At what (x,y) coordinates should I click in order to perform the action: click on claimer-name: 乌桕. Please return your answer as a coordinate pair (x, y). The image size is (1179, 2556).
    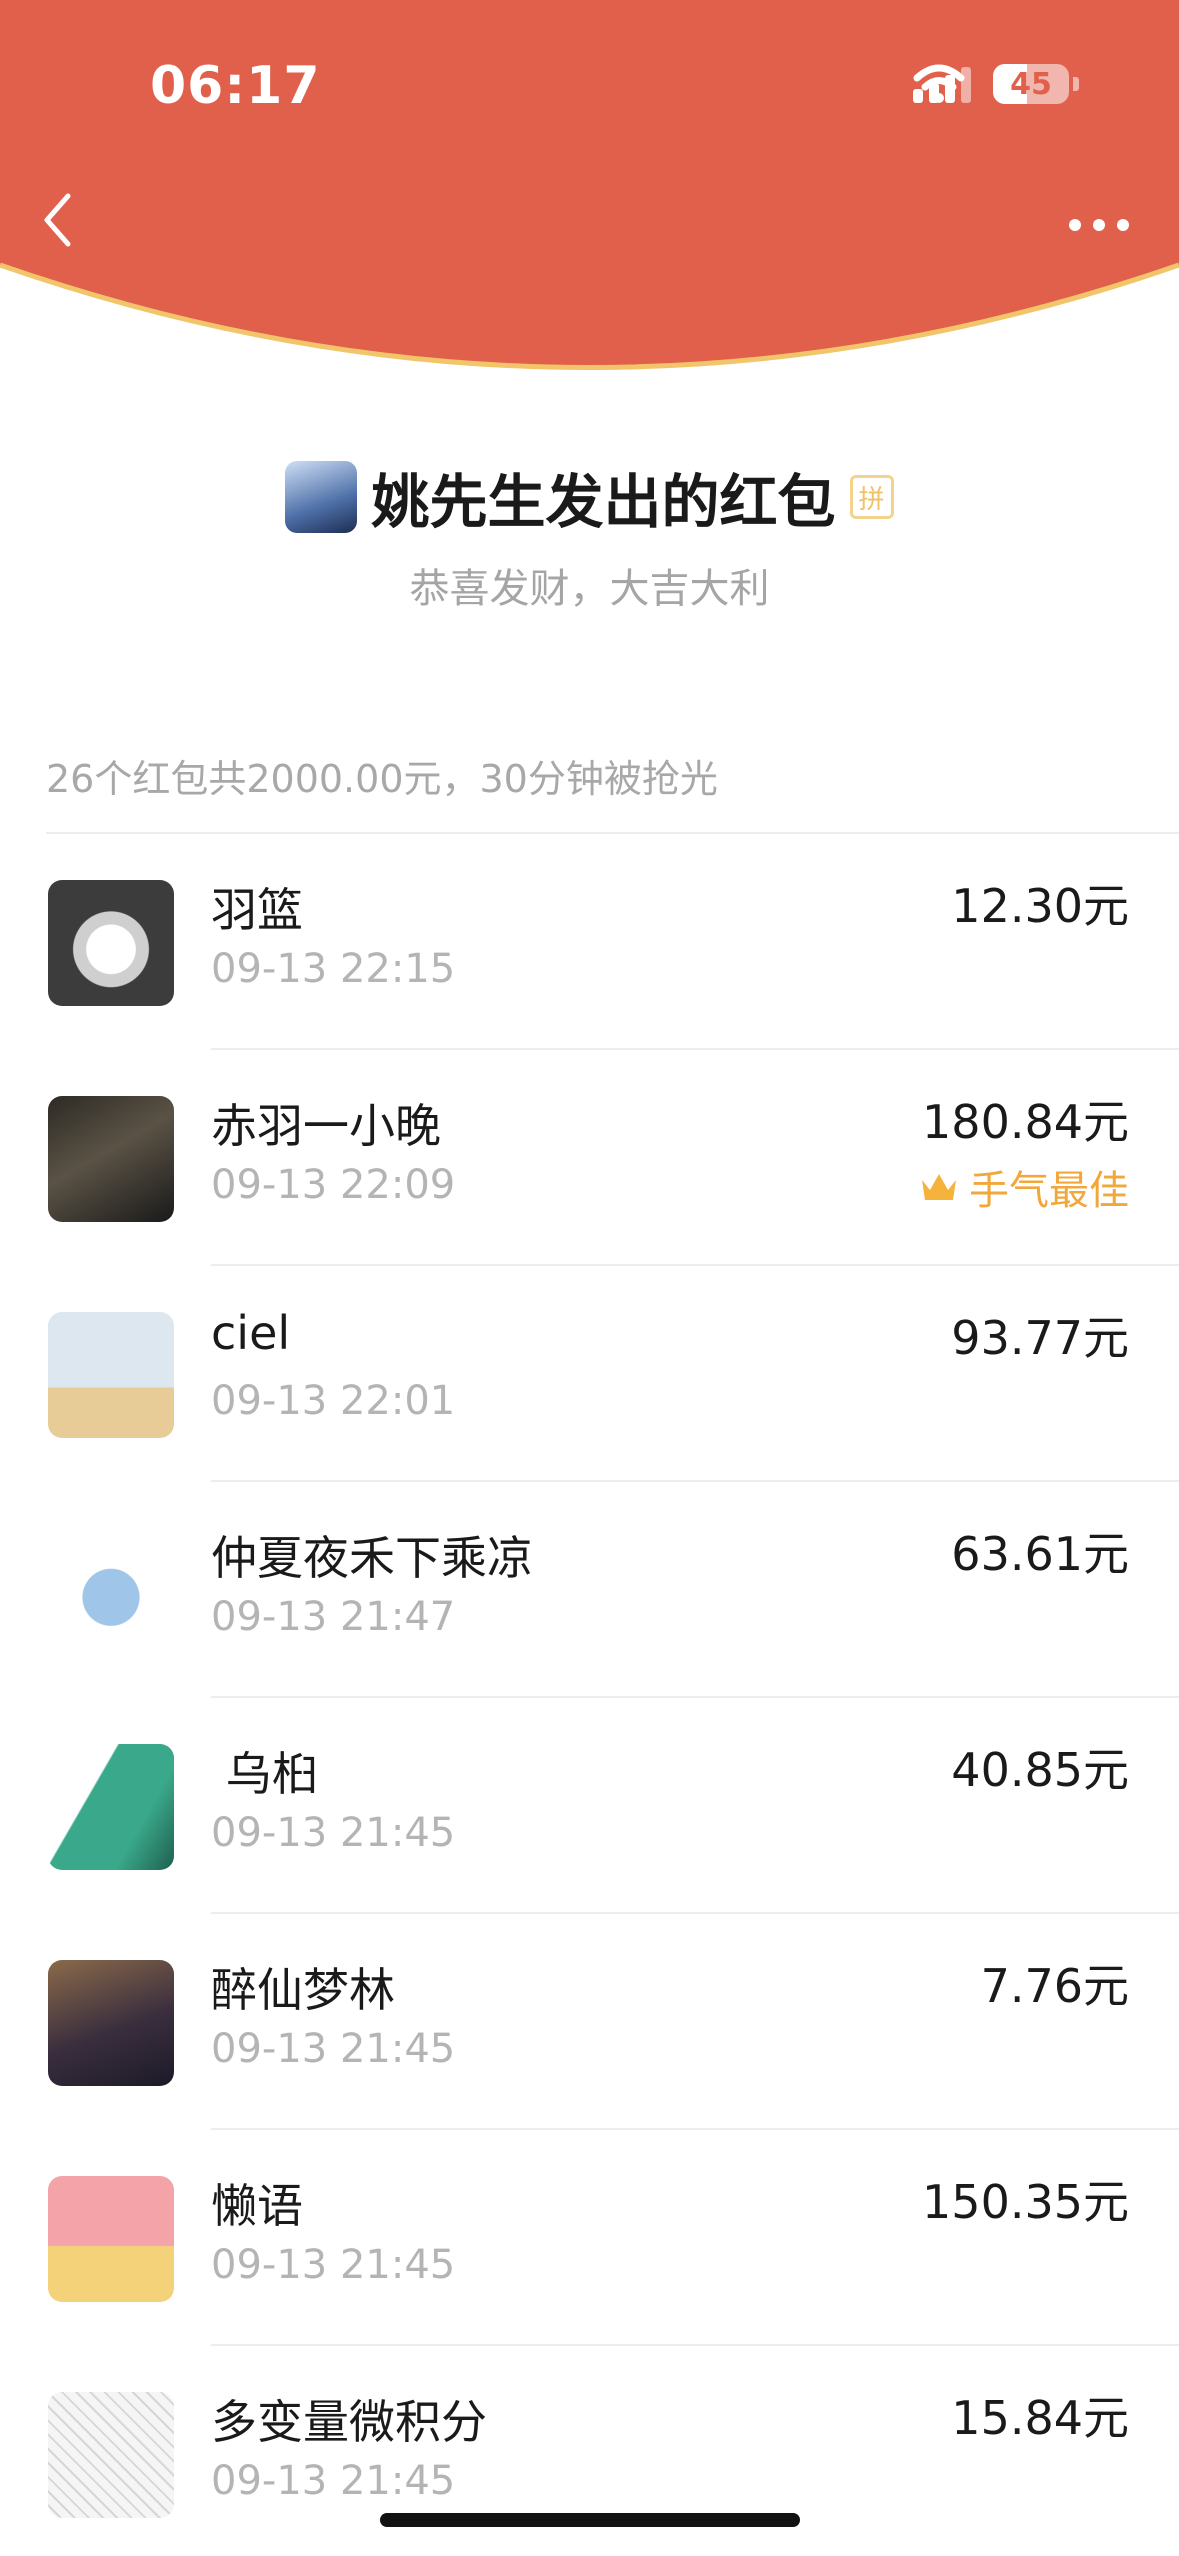
    Looking at the image, I should click on (264, 1774).